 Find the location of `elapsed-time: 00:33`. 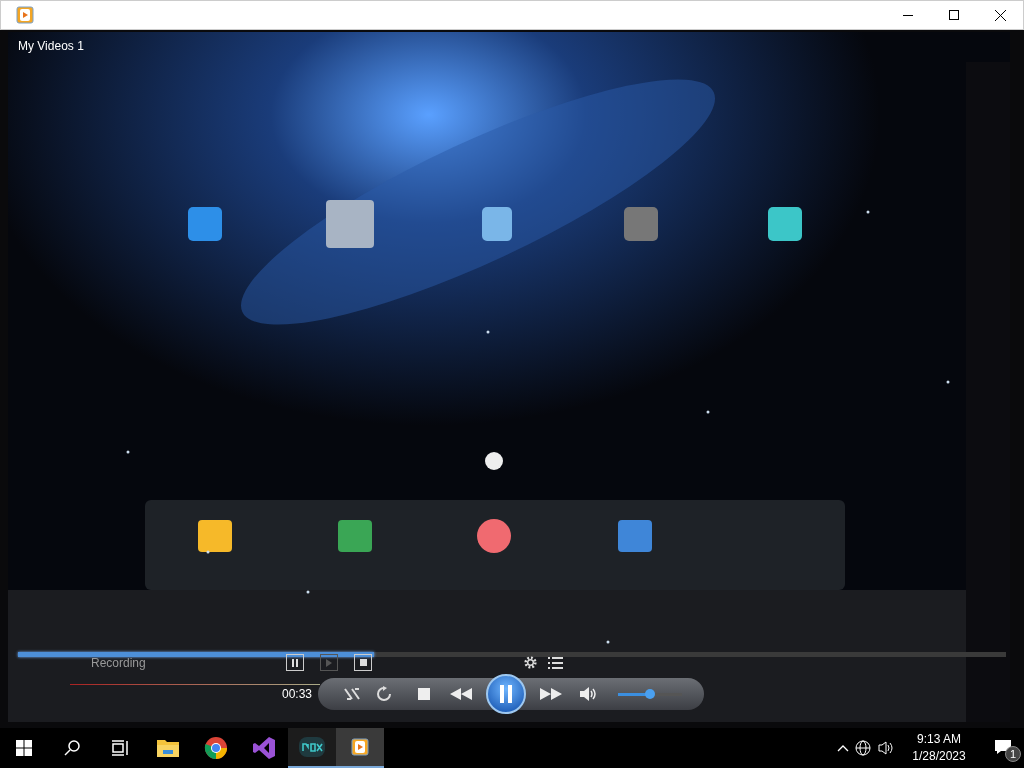

elapsed-time: 00:33 is located at coordinates (297, 694).